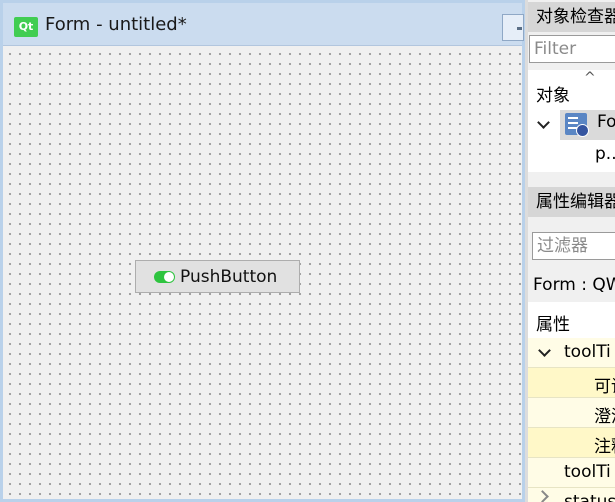  What do you see at coordinates (571, 90) in the screenshot?
I see `object-column-header: 对象 ^` at bounding box center [571, 90].